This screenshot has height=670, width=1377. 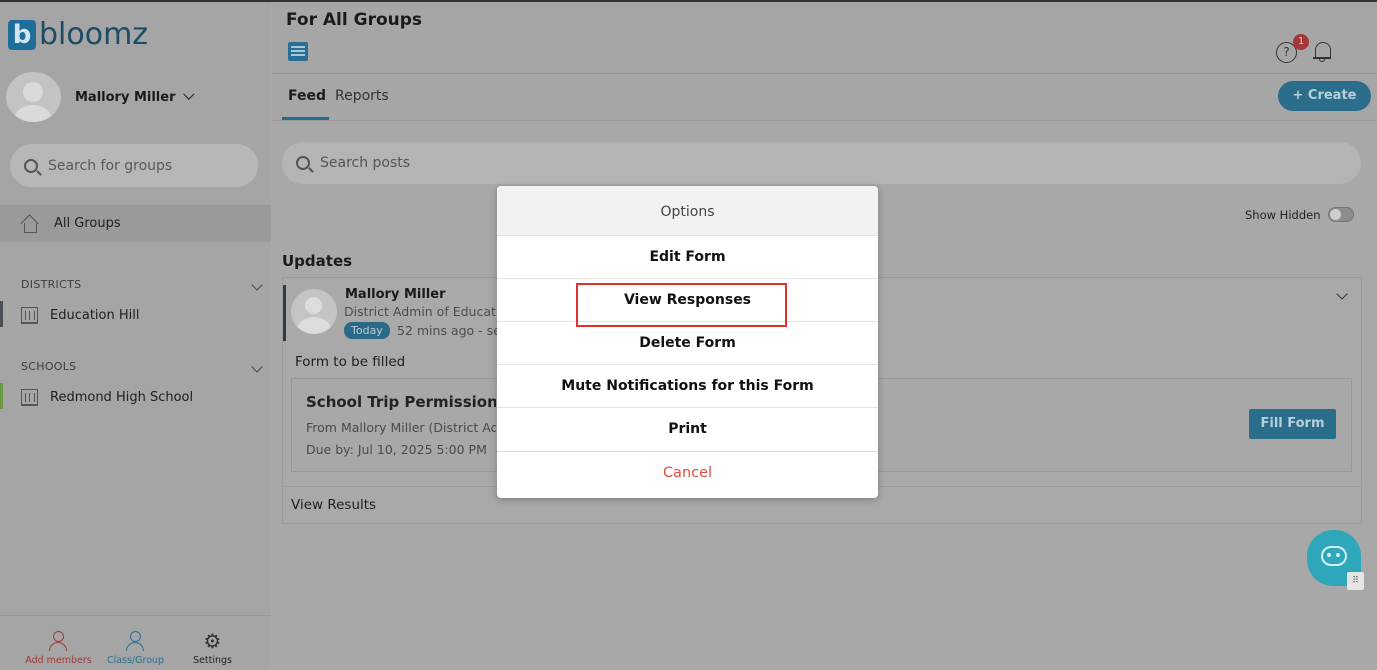 What do you see at coordinates (87, 223) in the screenshot?
I see `sidebar-item-label: All Groups` at bounding box center [87, 223].